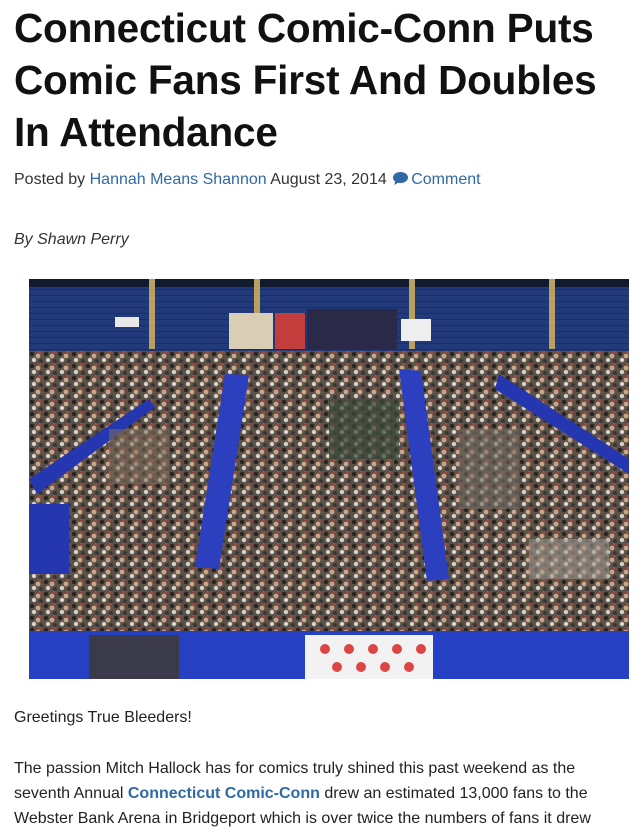 The height and width of the screenshot is (834, 641). Describe the element at coordinates (50, 179) in the screenshot. I see `posted-by-label: Posted by` at that location.